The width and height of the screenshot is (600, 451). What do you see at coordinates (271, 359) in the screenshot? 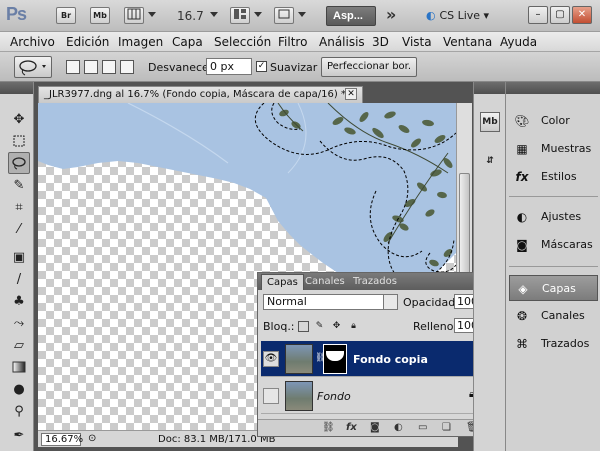
I see `eye-icon: 👁︎` at bounding box center [271, 359].